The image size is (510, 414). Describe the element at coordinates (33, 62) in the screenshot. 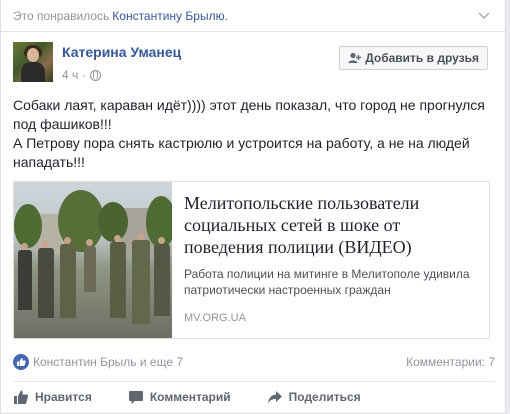

I see `avatar` at that location.